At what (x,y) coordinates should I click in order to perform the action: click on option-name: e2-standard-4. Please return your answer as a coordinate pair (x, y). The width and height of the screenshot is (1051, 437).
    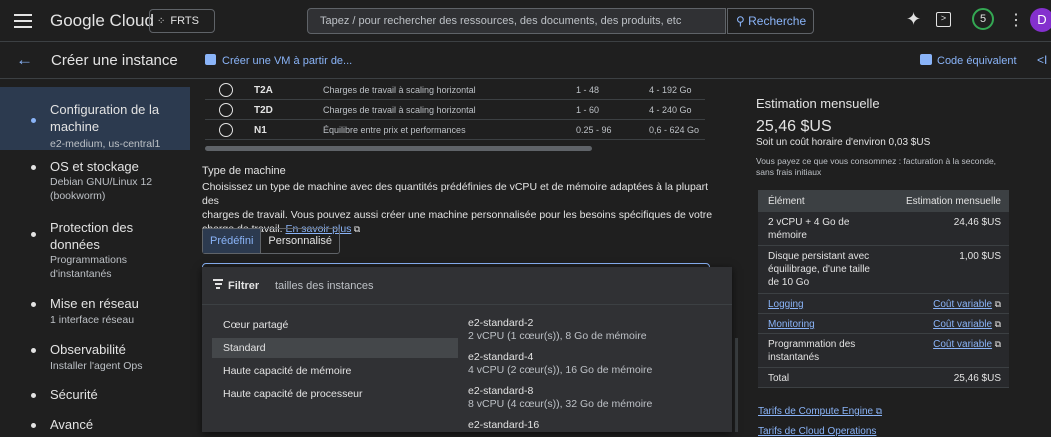
    Looking at the image, I should click on (501, 357).